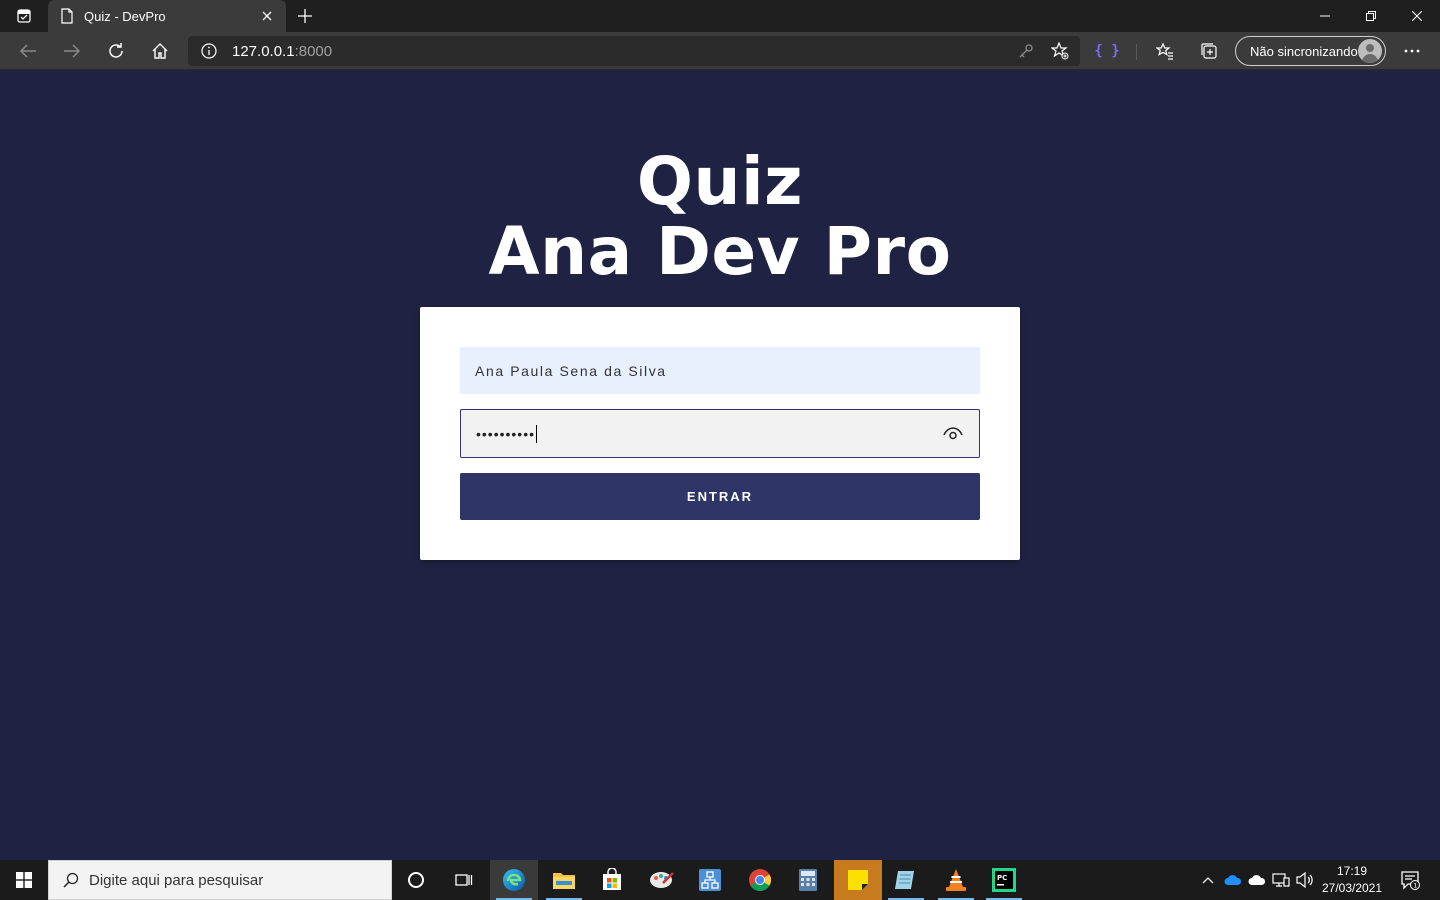 This screenshot has height=900, width=1440. I want to click on password-input: ••••••••••, so click(720, 433).